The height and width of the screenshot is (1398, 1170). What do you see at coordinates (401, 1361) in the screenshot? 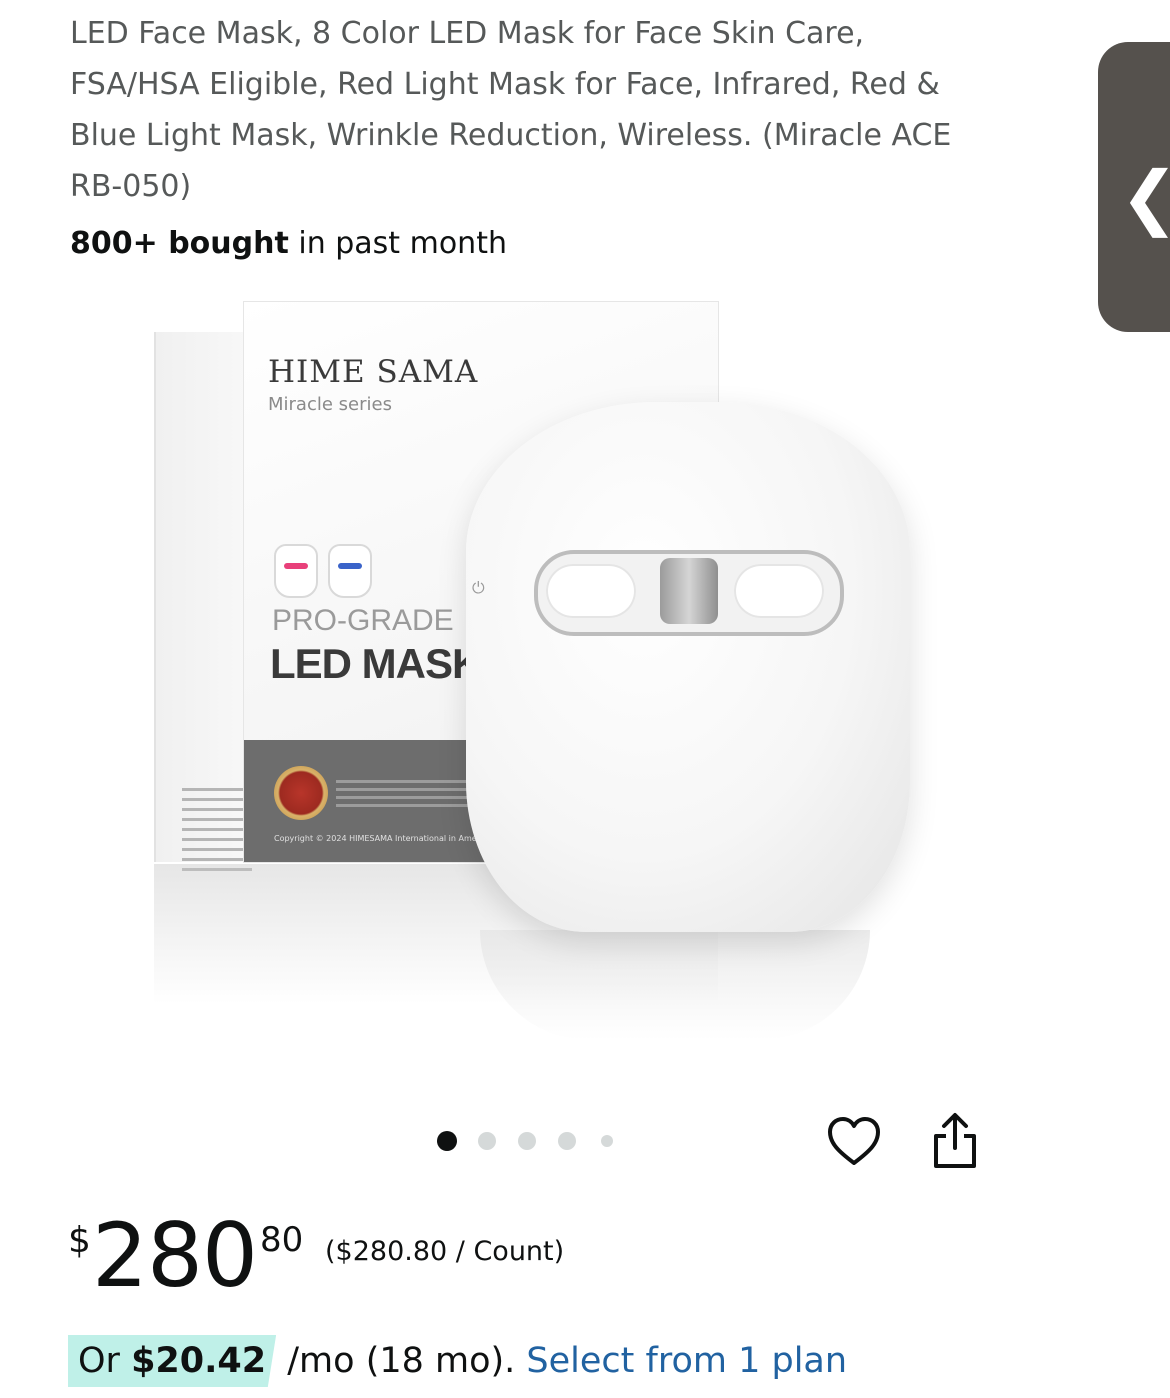
I see `installment-terms: /mo (18 mo).` at bounding box center [401, 1361].